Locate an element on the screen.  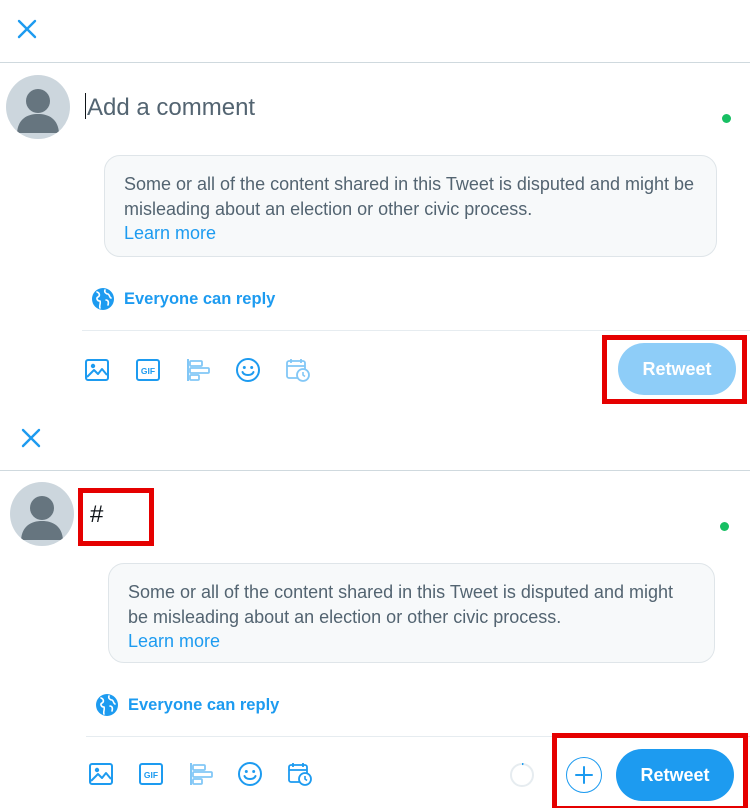
comment-placeholder: Add a comment is located at coordinates (171, 107).